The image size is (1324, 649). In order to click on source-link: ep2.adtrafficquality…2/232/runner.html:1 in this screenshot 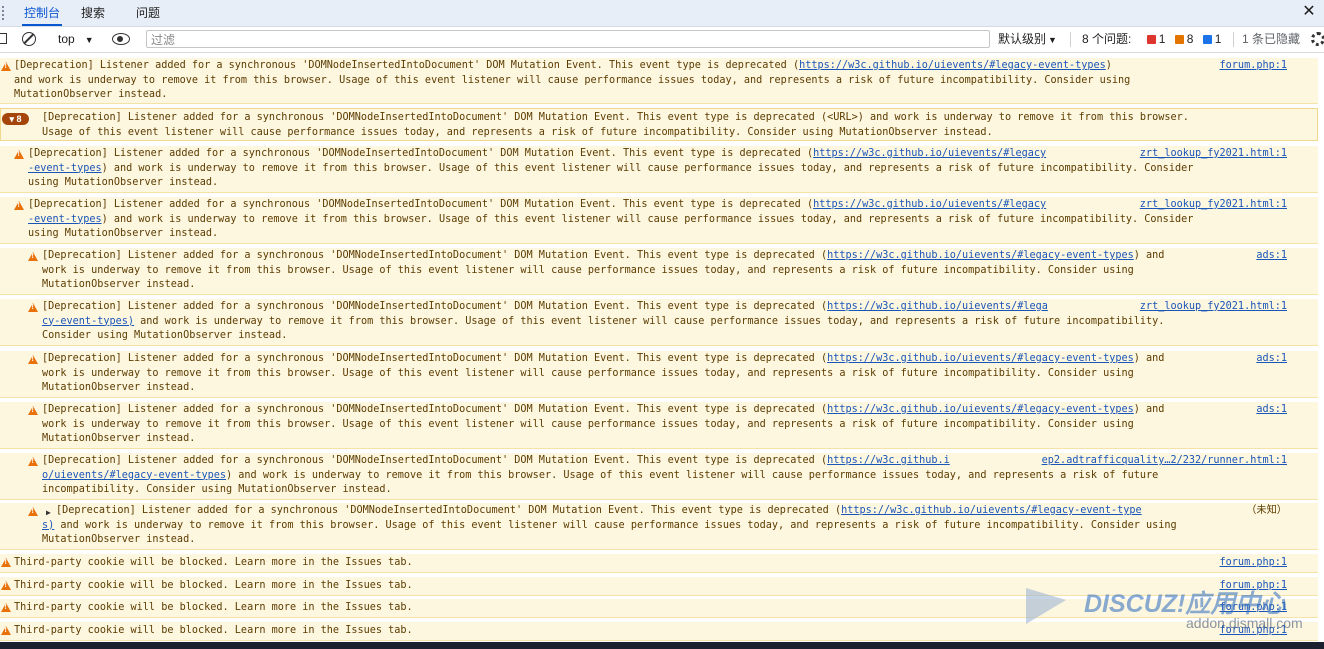, I will do `click(1164, 461)`.